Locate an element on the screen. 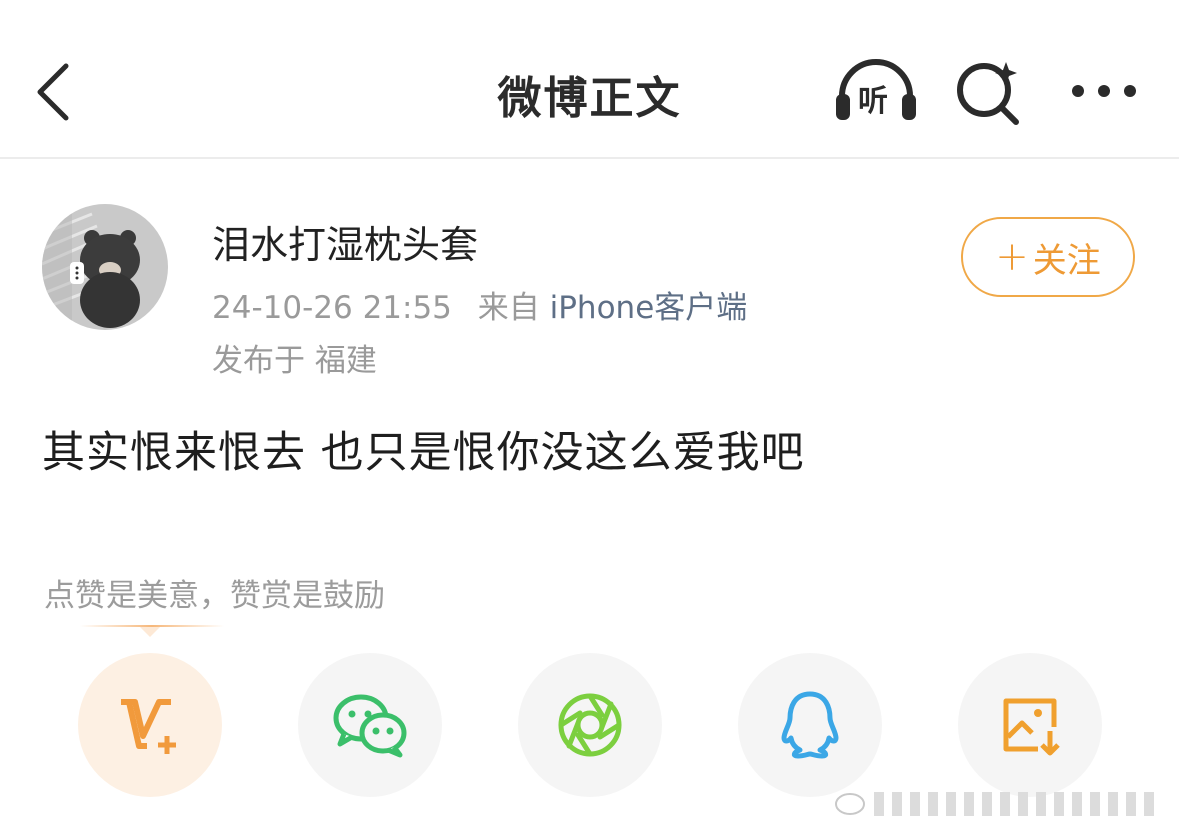 Image resolution: width=1179 pixels, height=831 pixels. share-wechat-button is located at coordinates (370, 725).